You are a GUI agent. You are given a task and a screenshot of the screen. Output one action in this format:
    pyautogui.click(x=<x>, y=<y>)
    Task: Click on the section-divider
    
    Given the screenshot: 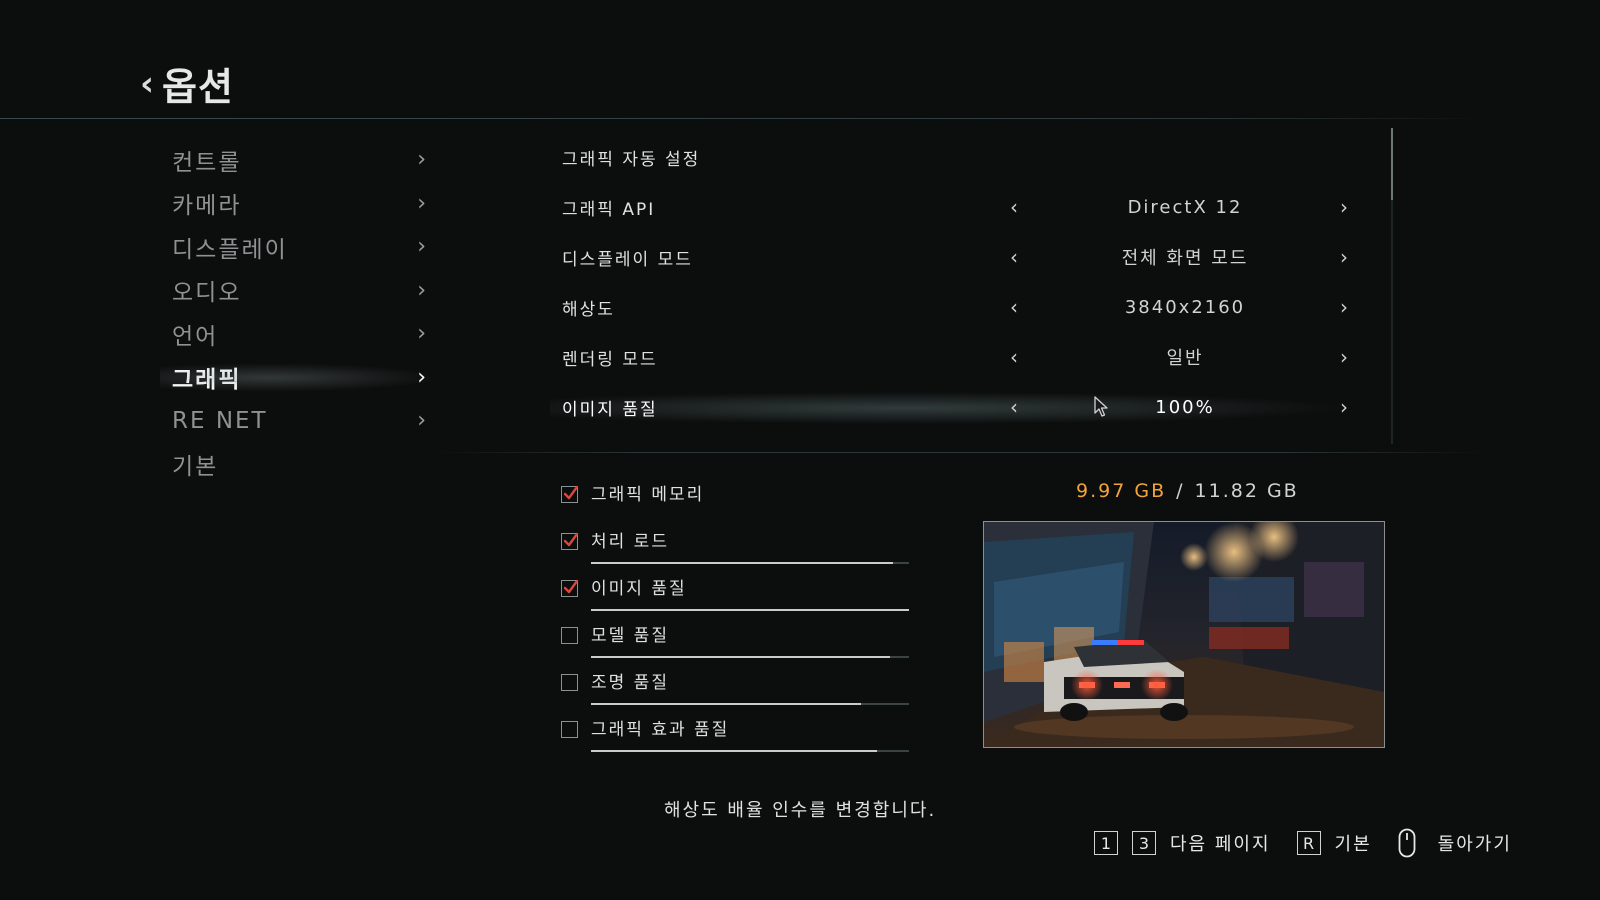 What is the action you would take?
    pyautogui.click(x=960, y=452)
    